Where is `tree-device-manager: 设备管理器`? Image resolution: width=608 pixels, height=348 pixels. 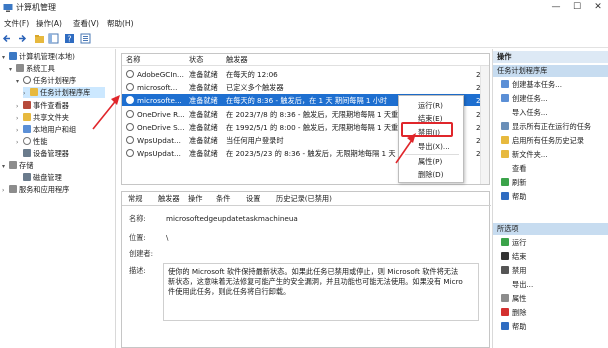 tree-device-manager: 设备管理器 is located at coordinates (42, 153).